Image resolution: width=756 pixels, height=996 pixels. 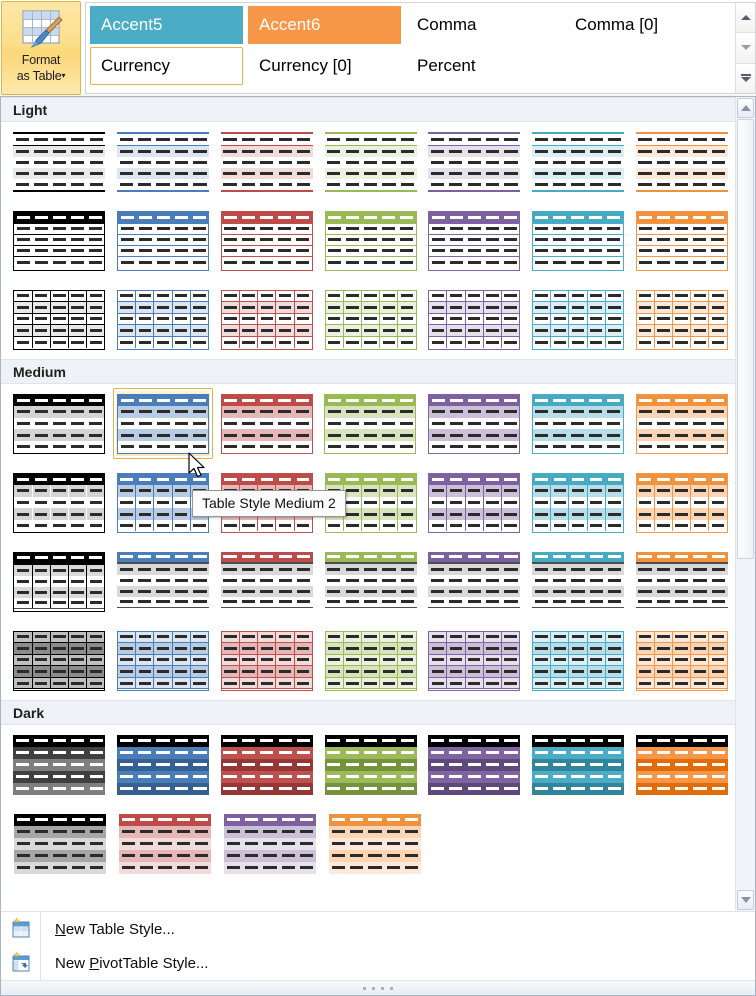 I want to click on cell-style-accent6: Accent6, so click(x=324, y=25).